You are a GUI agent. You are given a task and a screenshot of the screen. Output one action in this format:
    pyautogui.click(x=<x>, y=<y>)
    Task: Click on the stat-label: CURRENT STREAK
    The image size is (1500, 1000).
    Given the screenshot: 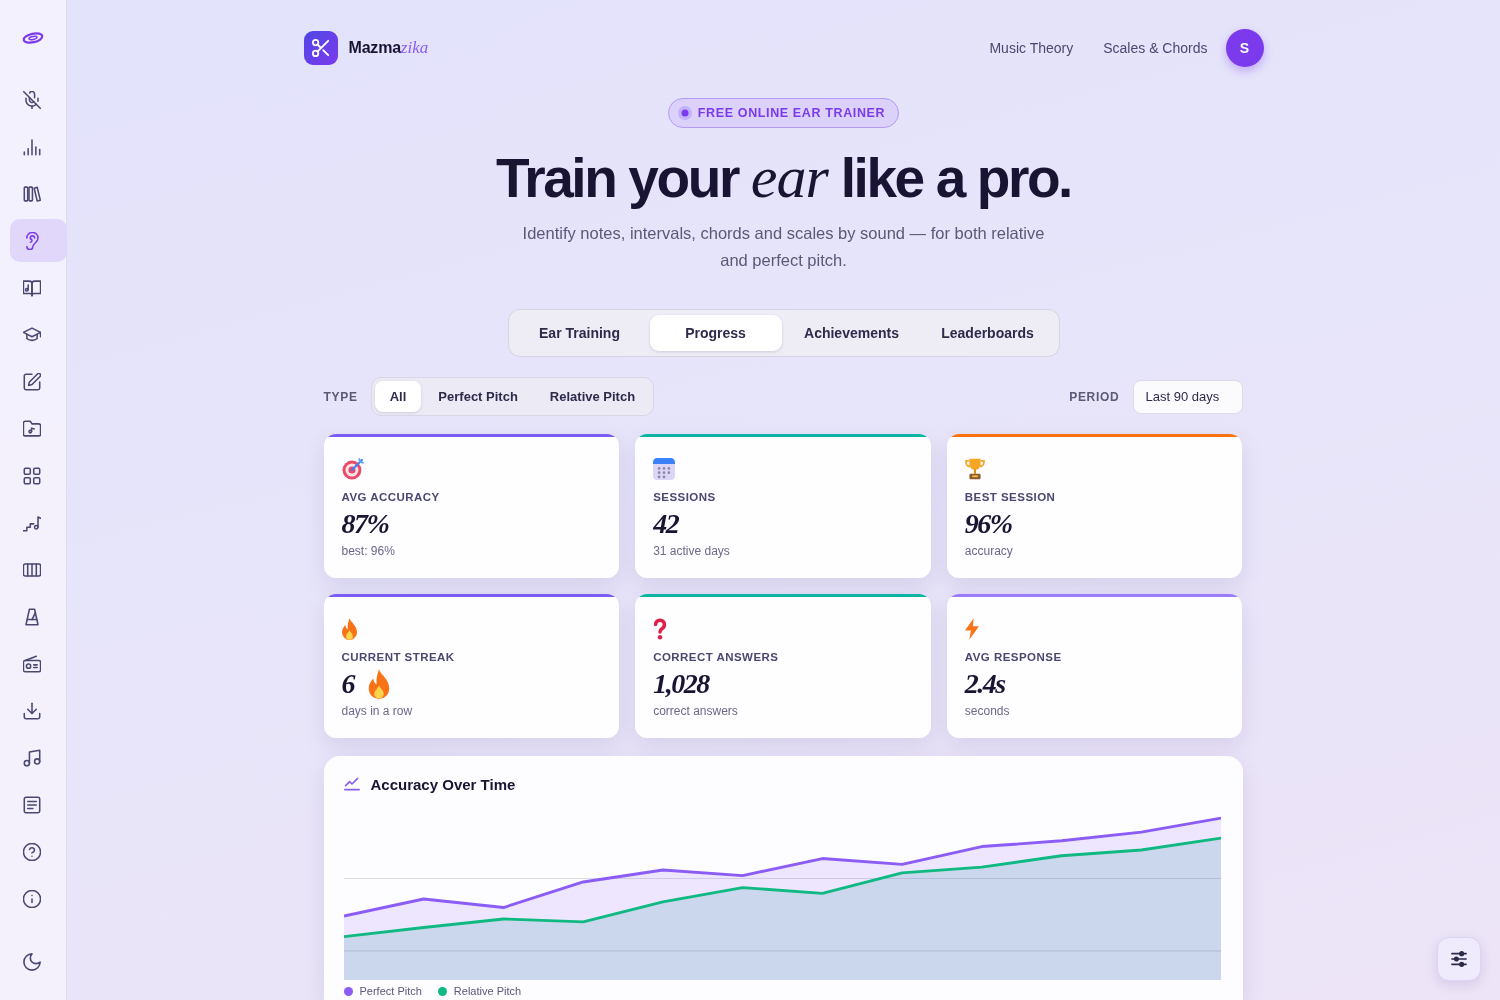 What is the action you would take?
    pyautogui.click(x=398, y=657)
    